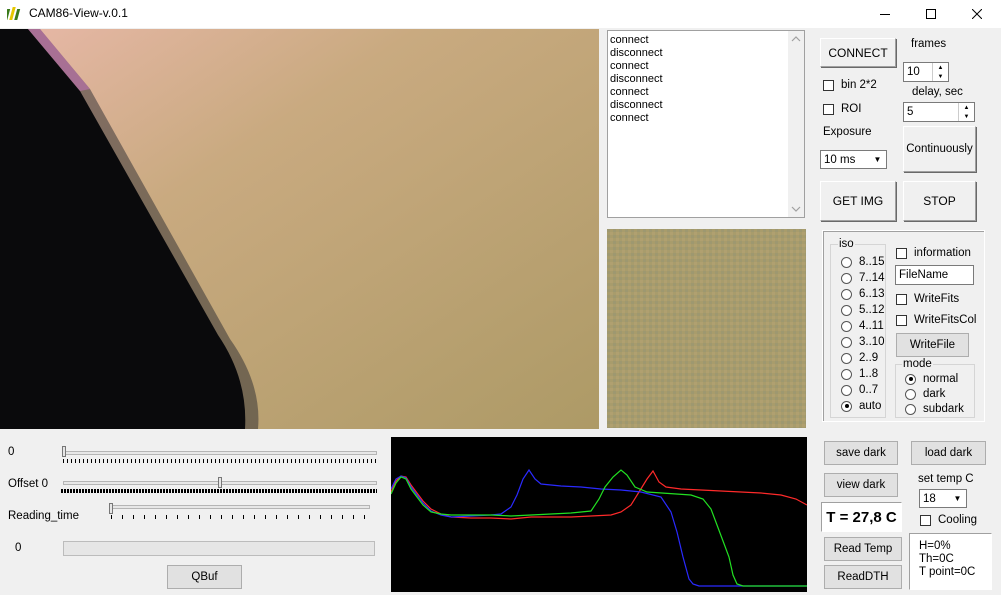 Image resolution: width=1001 pixels, height=595 pixels. Describe the element at coordinates (859, 85) in the screenshot. I see `bin-label: bin 2*2` at that location.